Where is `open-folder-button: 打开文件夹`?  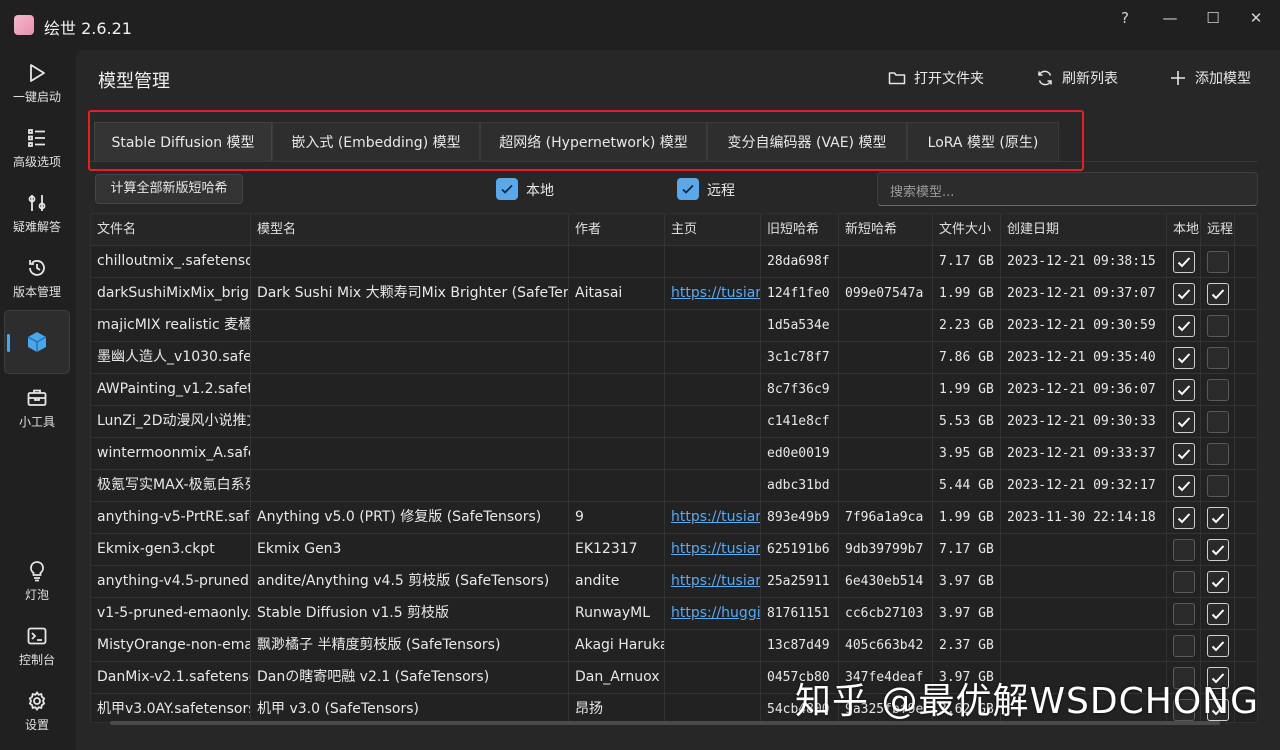
open-folder-button: 打开文件夹 is located at coordinates (936, 78).